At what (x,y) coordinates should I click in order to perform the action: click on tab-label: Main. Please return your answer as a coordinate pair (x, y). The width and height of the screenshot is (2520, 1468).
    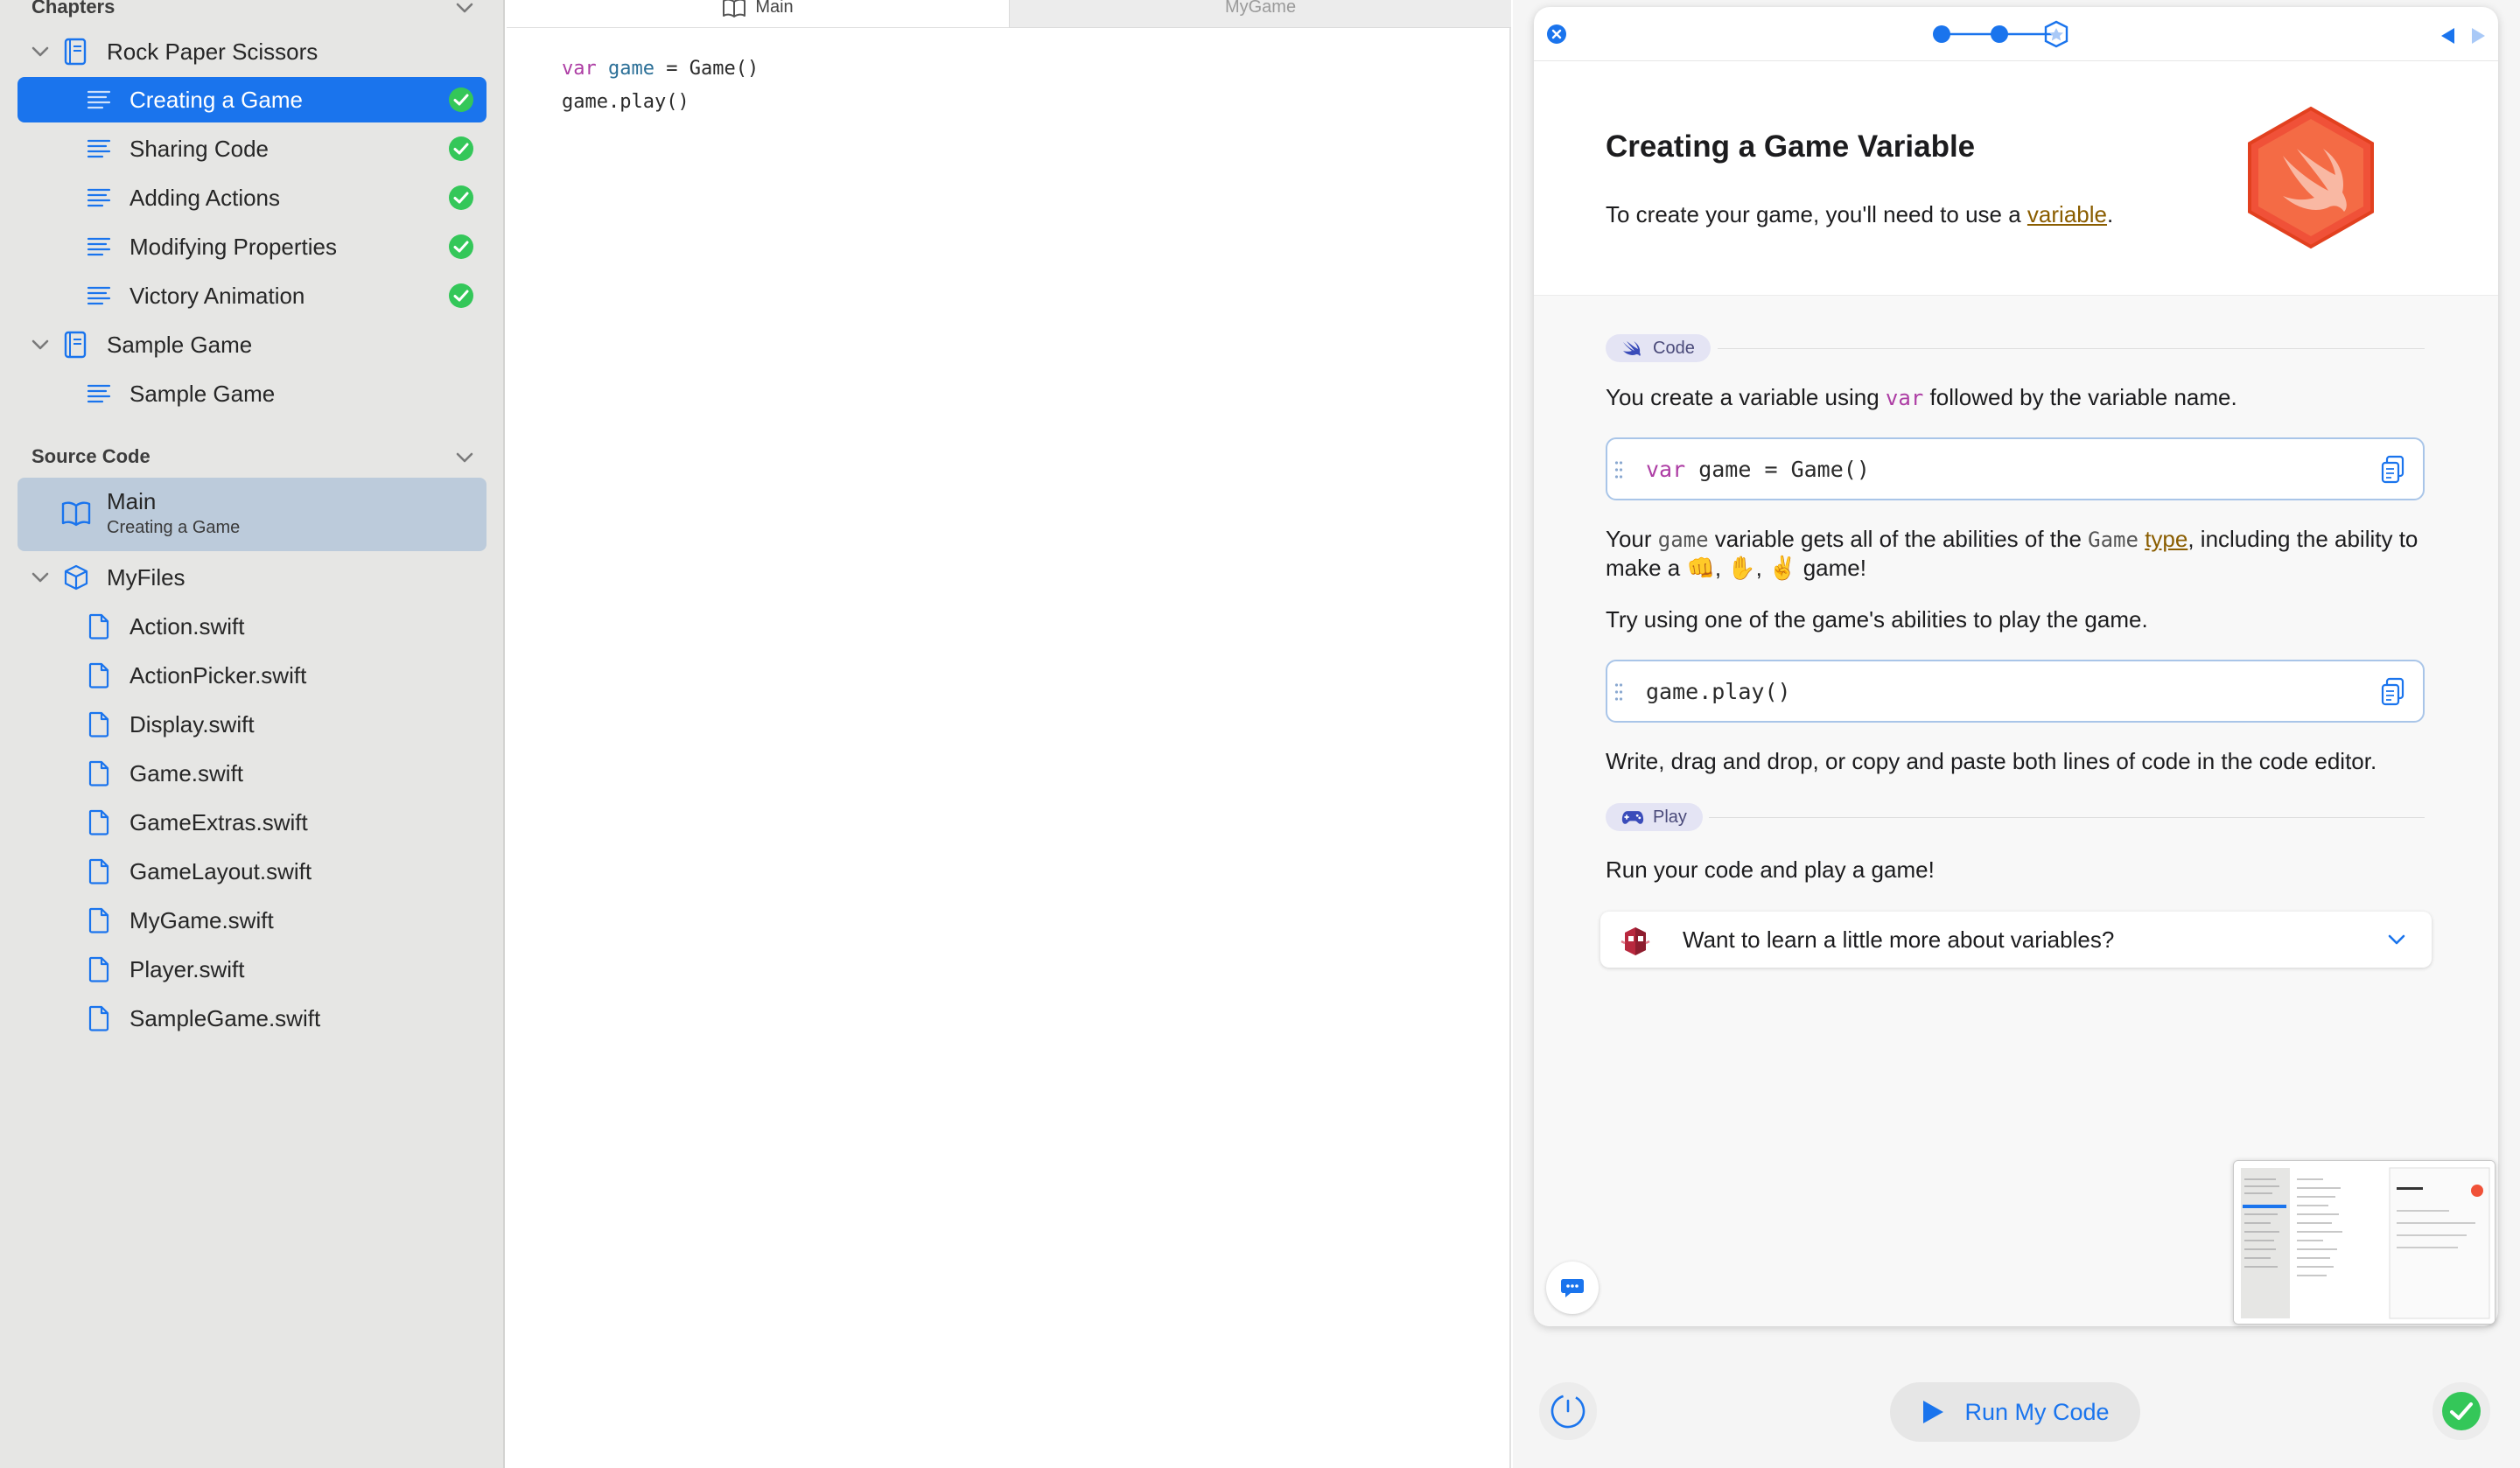
    Looking at the image, I should click on (774, 8).